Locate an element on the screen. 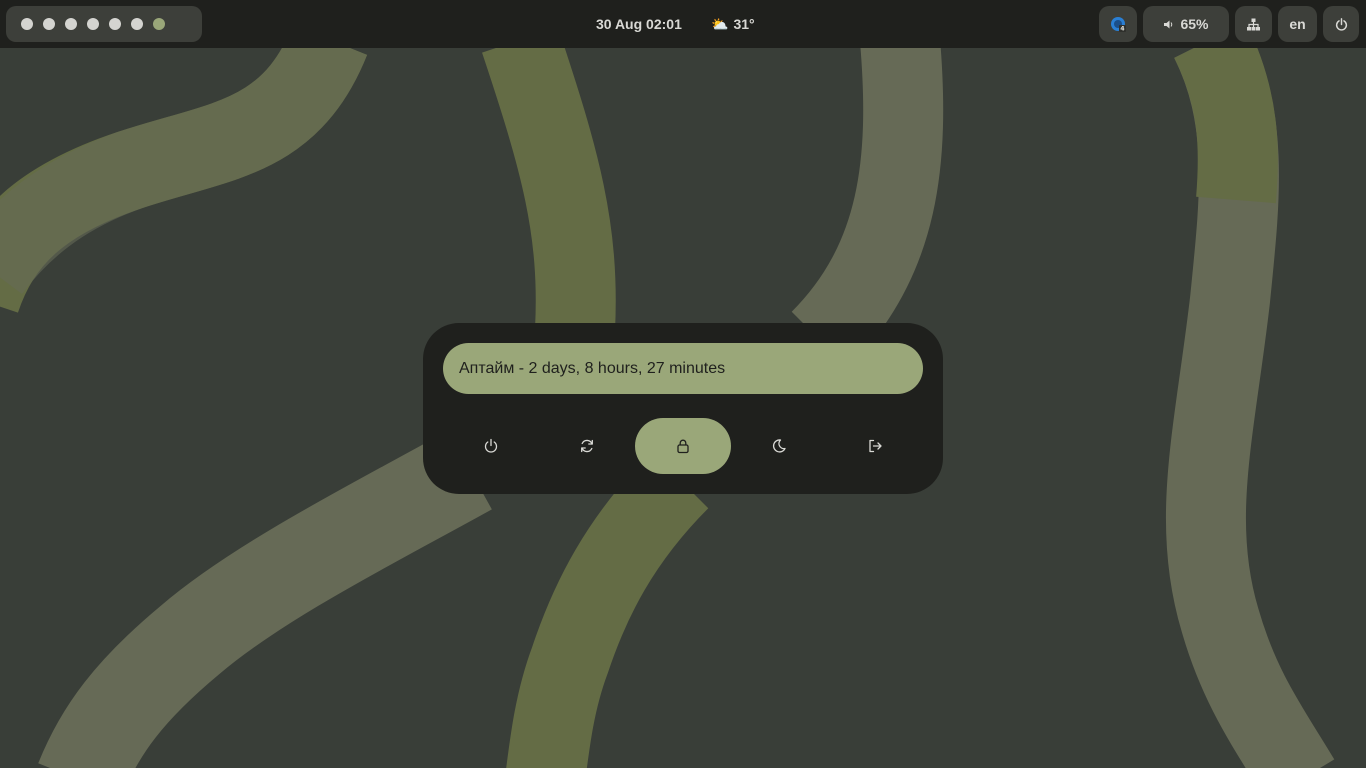 The width and height of the screenshot is (1366, 768). workspace-5-dot is located at coordinates (115, 24).